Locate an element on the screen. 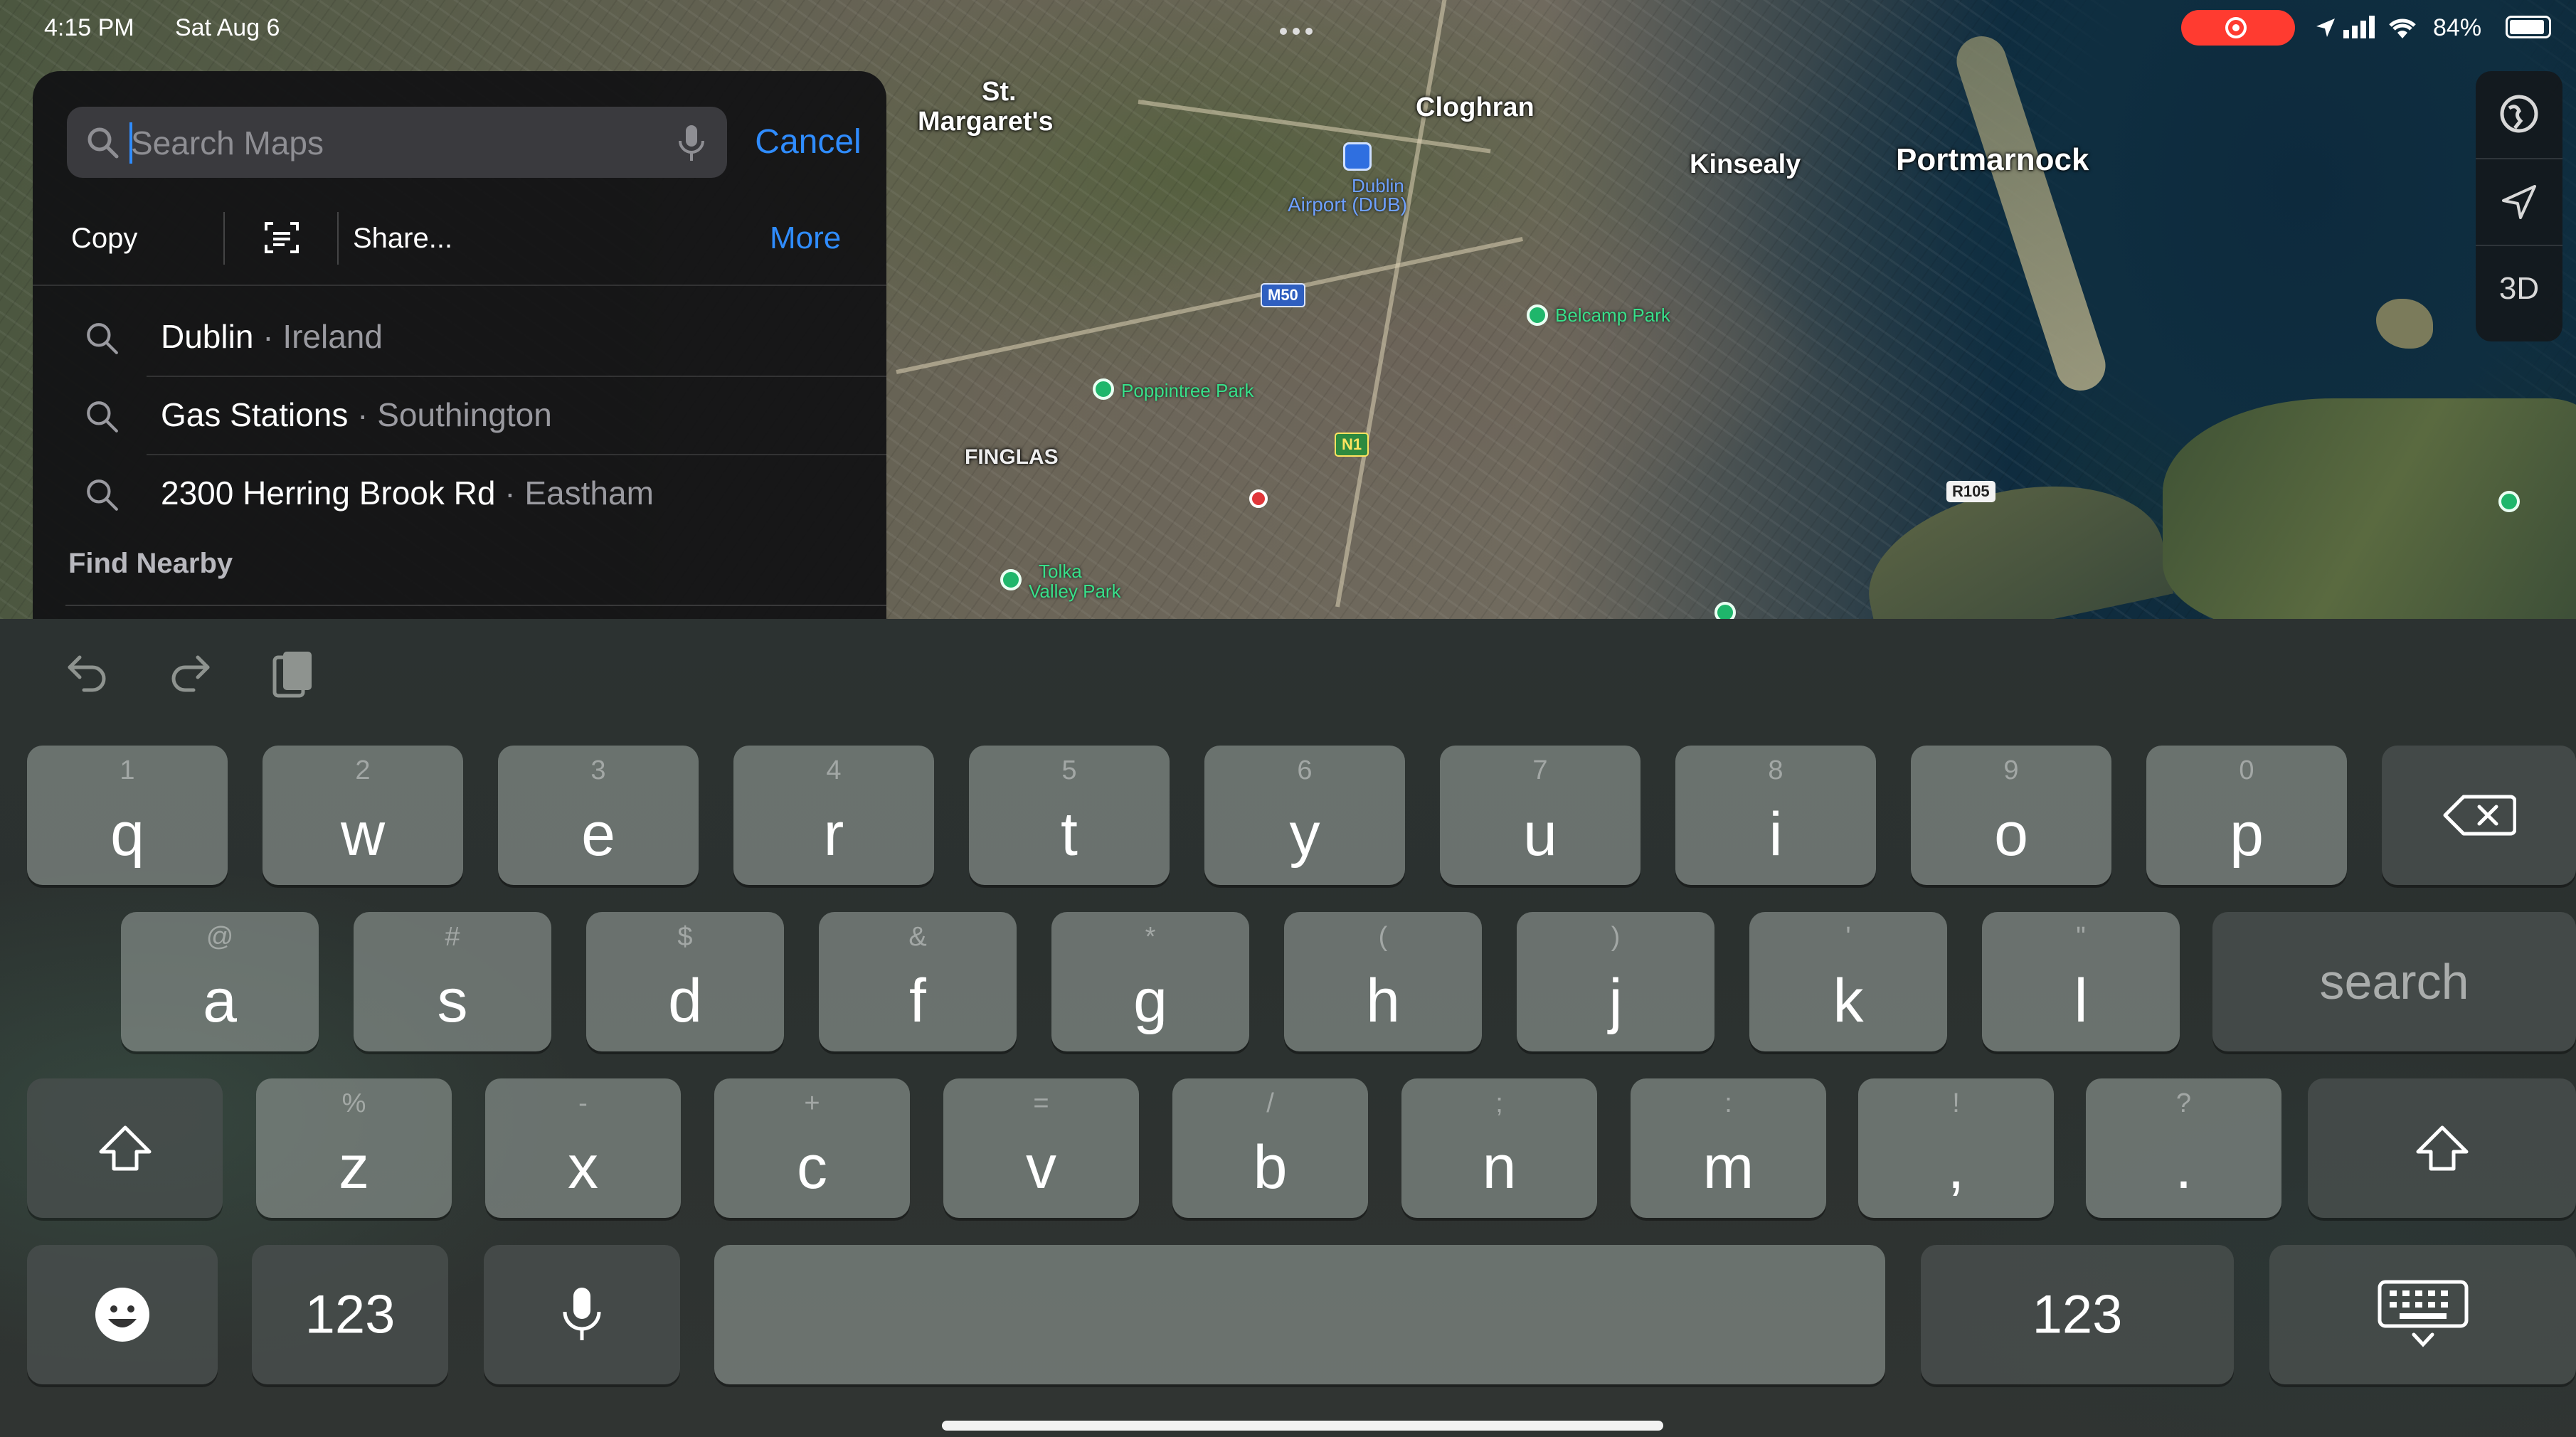 Image resolution: width=2576 pixels, height=1437 pixels. key-j: ) j is located at coordinates (1615, 981).